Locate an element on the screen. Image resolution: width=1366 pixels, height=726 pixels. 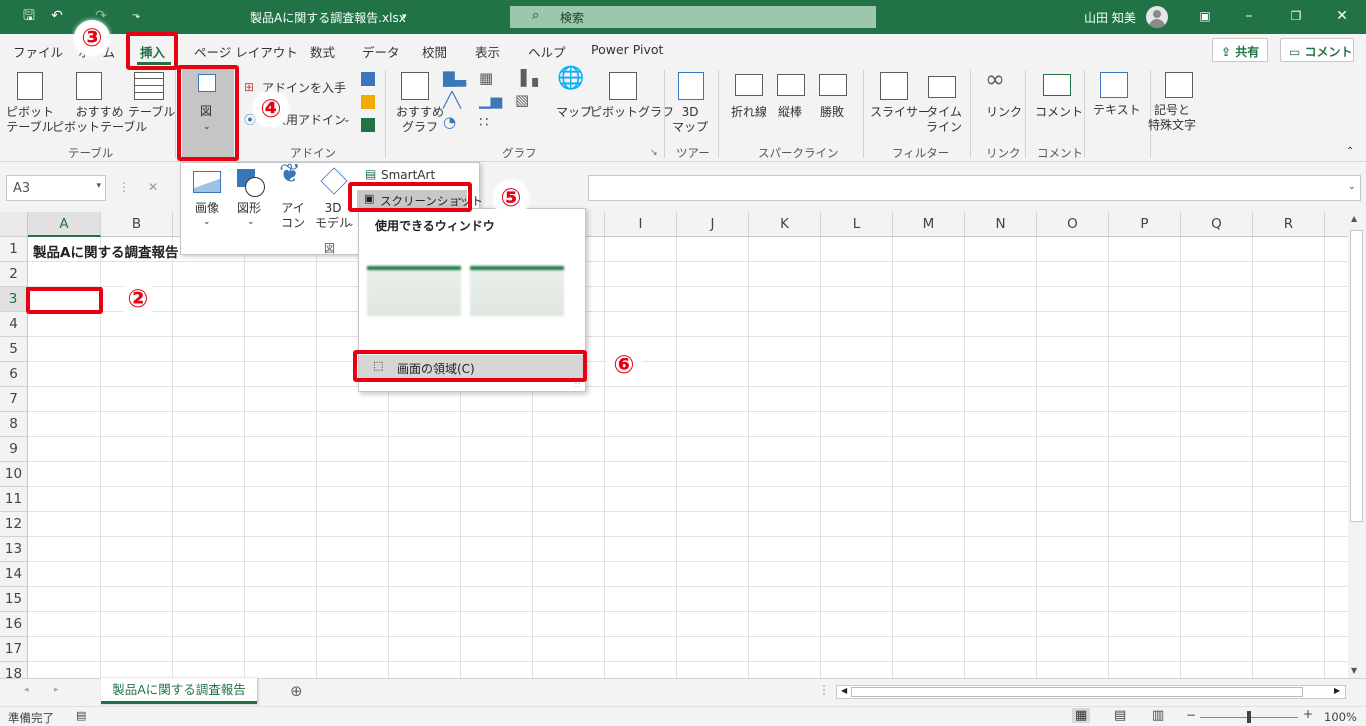
link-button: リンク is located at coordinates (1004, 112).